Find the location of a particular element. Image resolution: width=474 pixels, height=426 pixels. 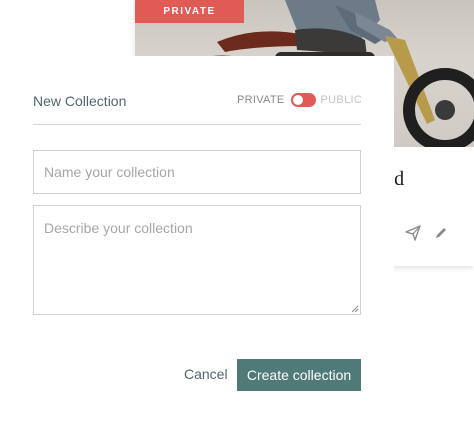

public-label: PUBLIC is located at coordinates (341, 100).